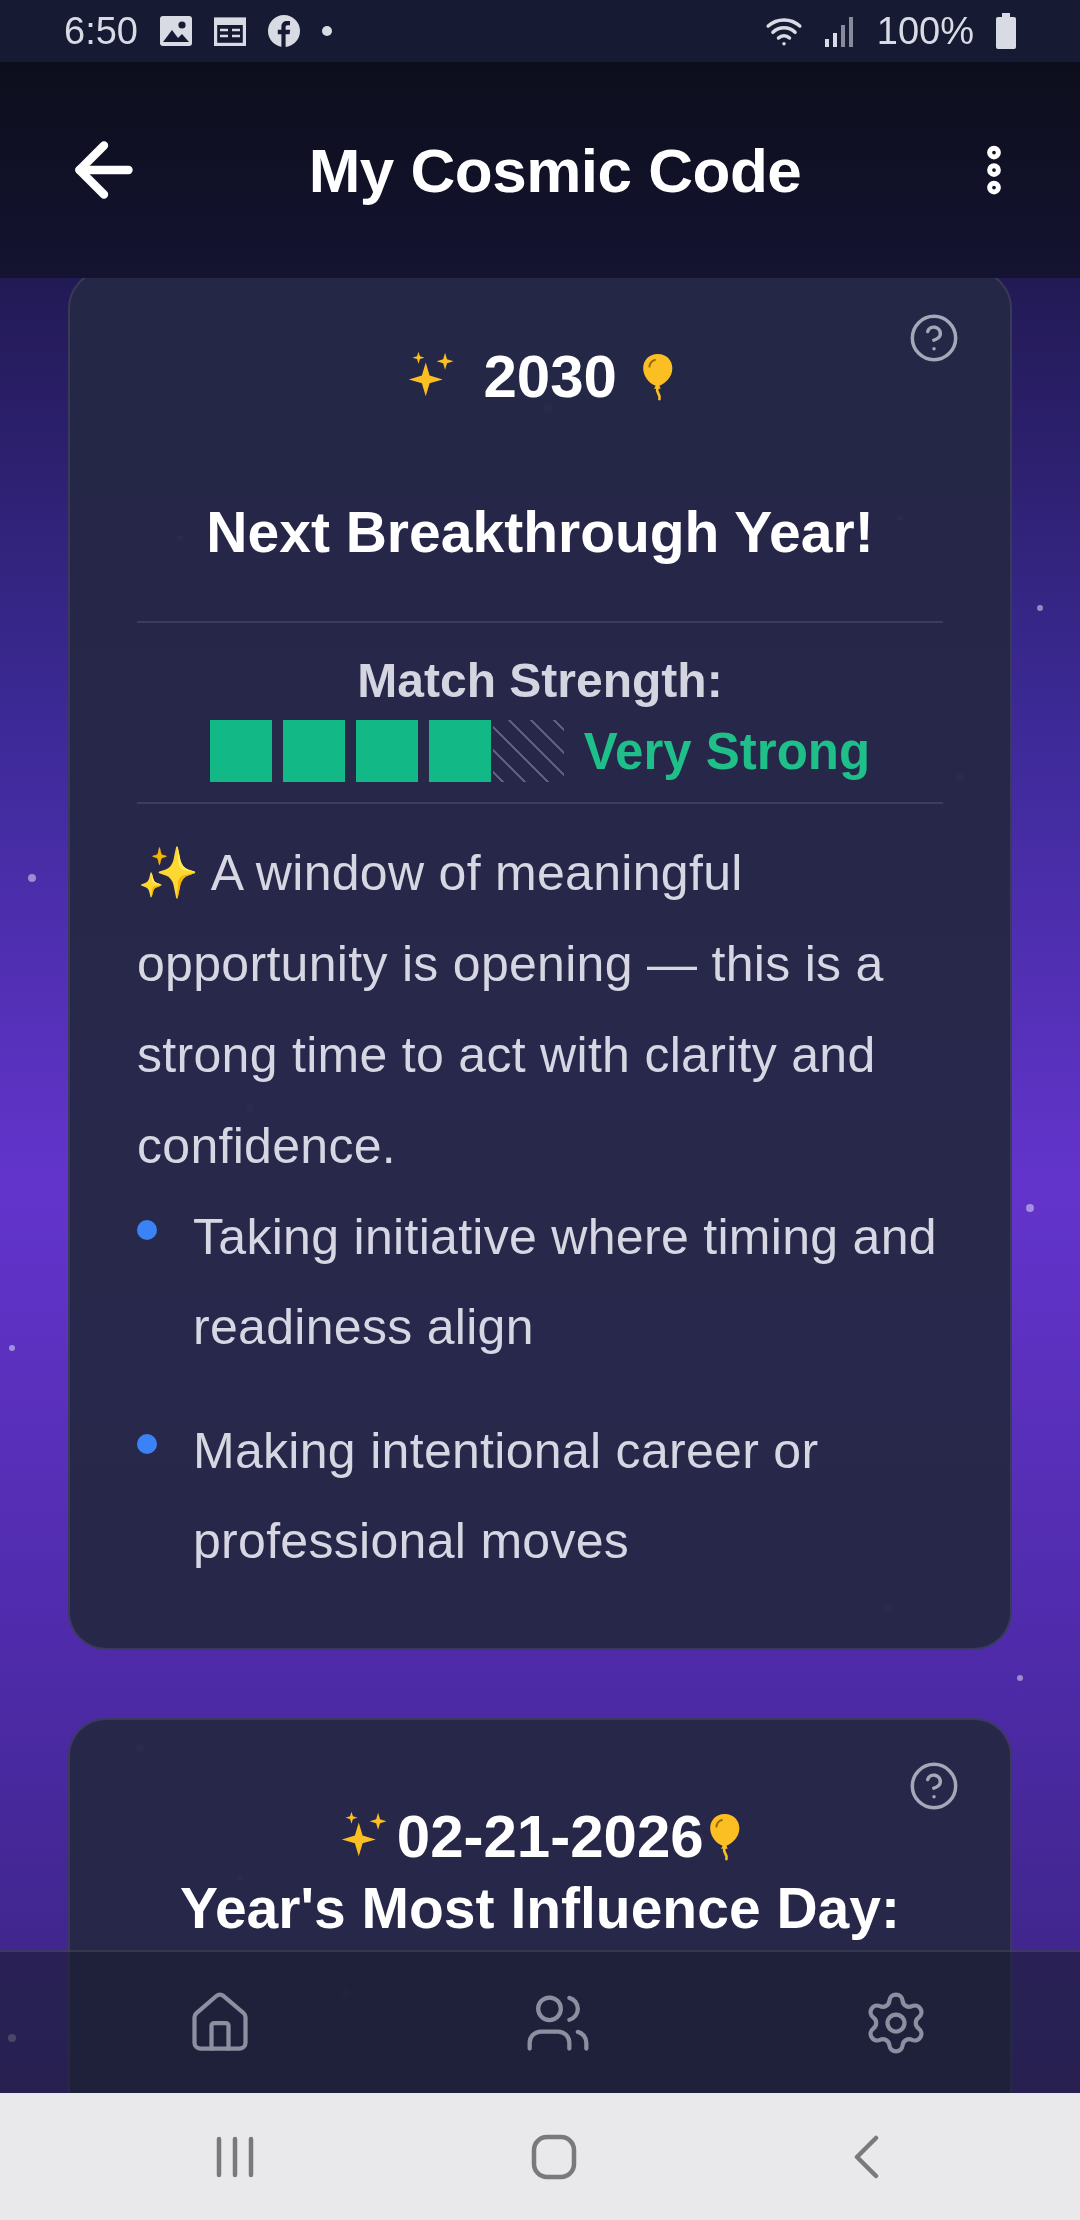 This screenshot has height=2220, width=1080. What do you see at coordinates (229, 31) in the screenshot?
I see `calendar-icon` at bounding box center [229, 31].